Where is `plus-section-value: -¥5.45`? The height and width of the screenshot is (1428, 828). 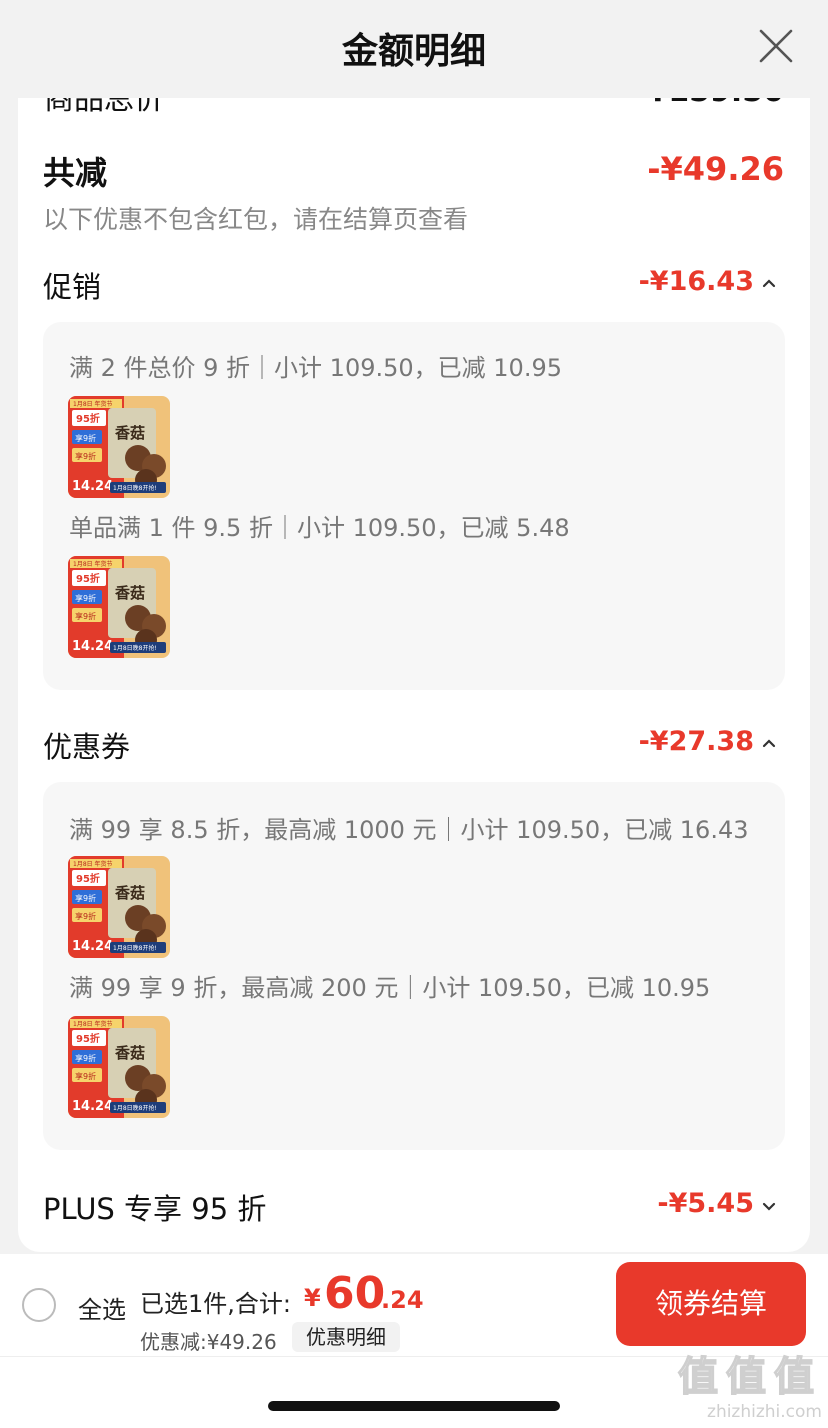
plus-section-value: -¥5.45 is located at coordinates (705, 1203).